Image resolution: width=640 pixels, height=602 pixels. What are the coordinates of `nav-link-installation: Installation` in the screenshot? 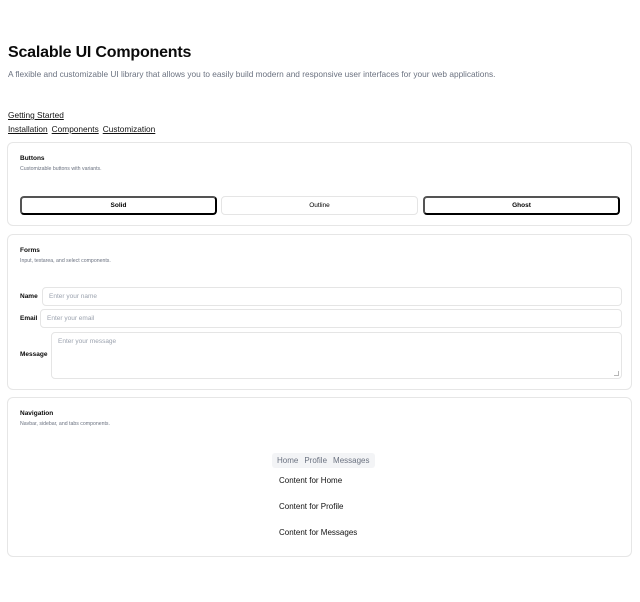 It's located at (28, 129).